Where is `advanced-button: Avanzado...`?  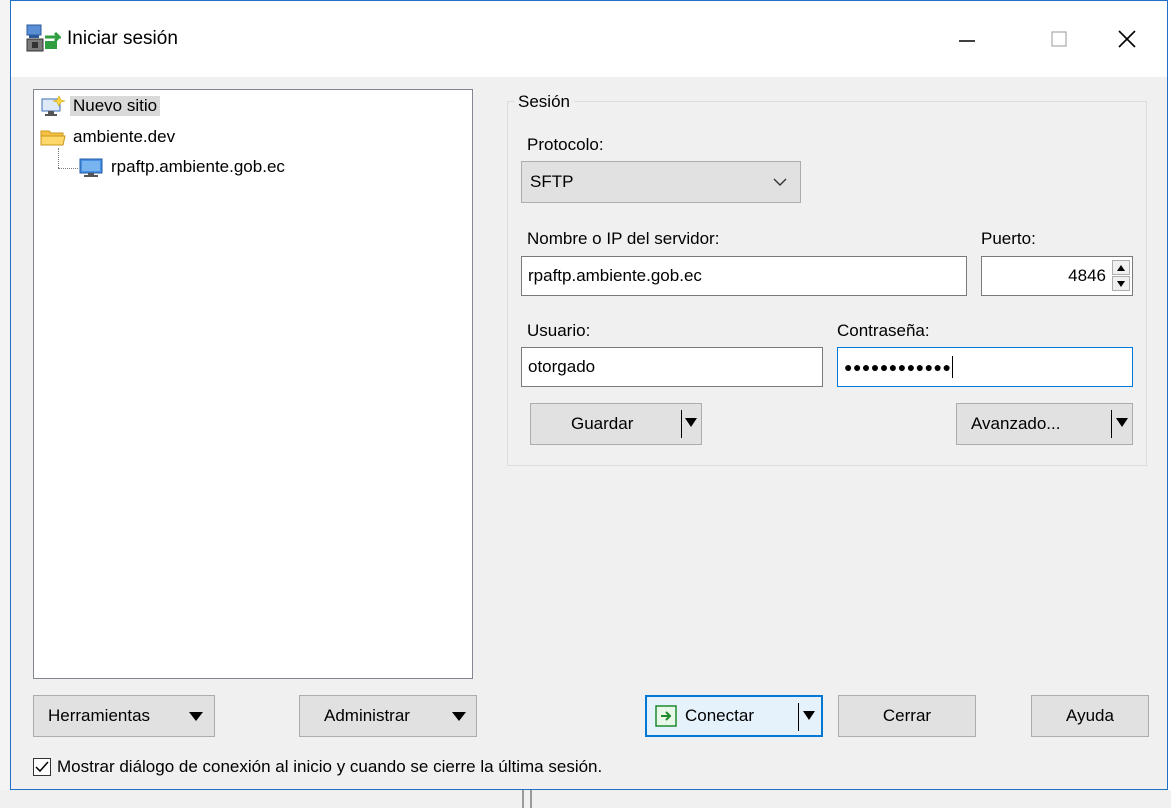 advanced-button: Avanzado... is located at coordinates (1044, 424).